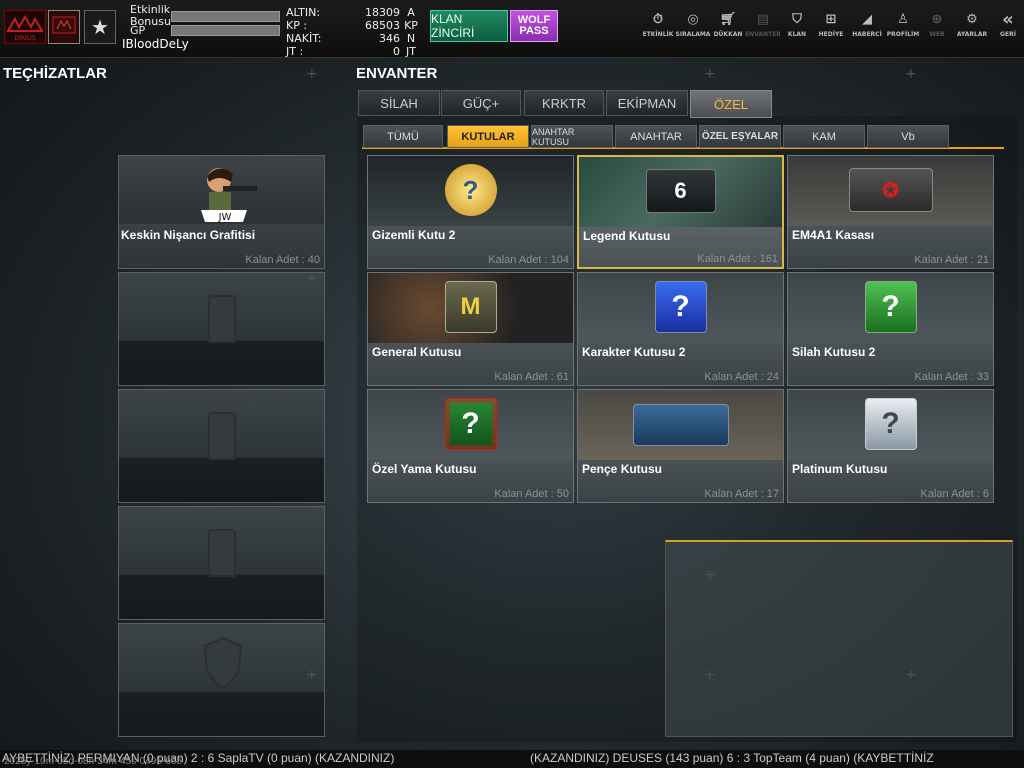 This screenshot has height=768, width=1024. Describe the element at coordinates (399, 103) in the screenshot. I see `tab-weapon: SİLAH` at that location.